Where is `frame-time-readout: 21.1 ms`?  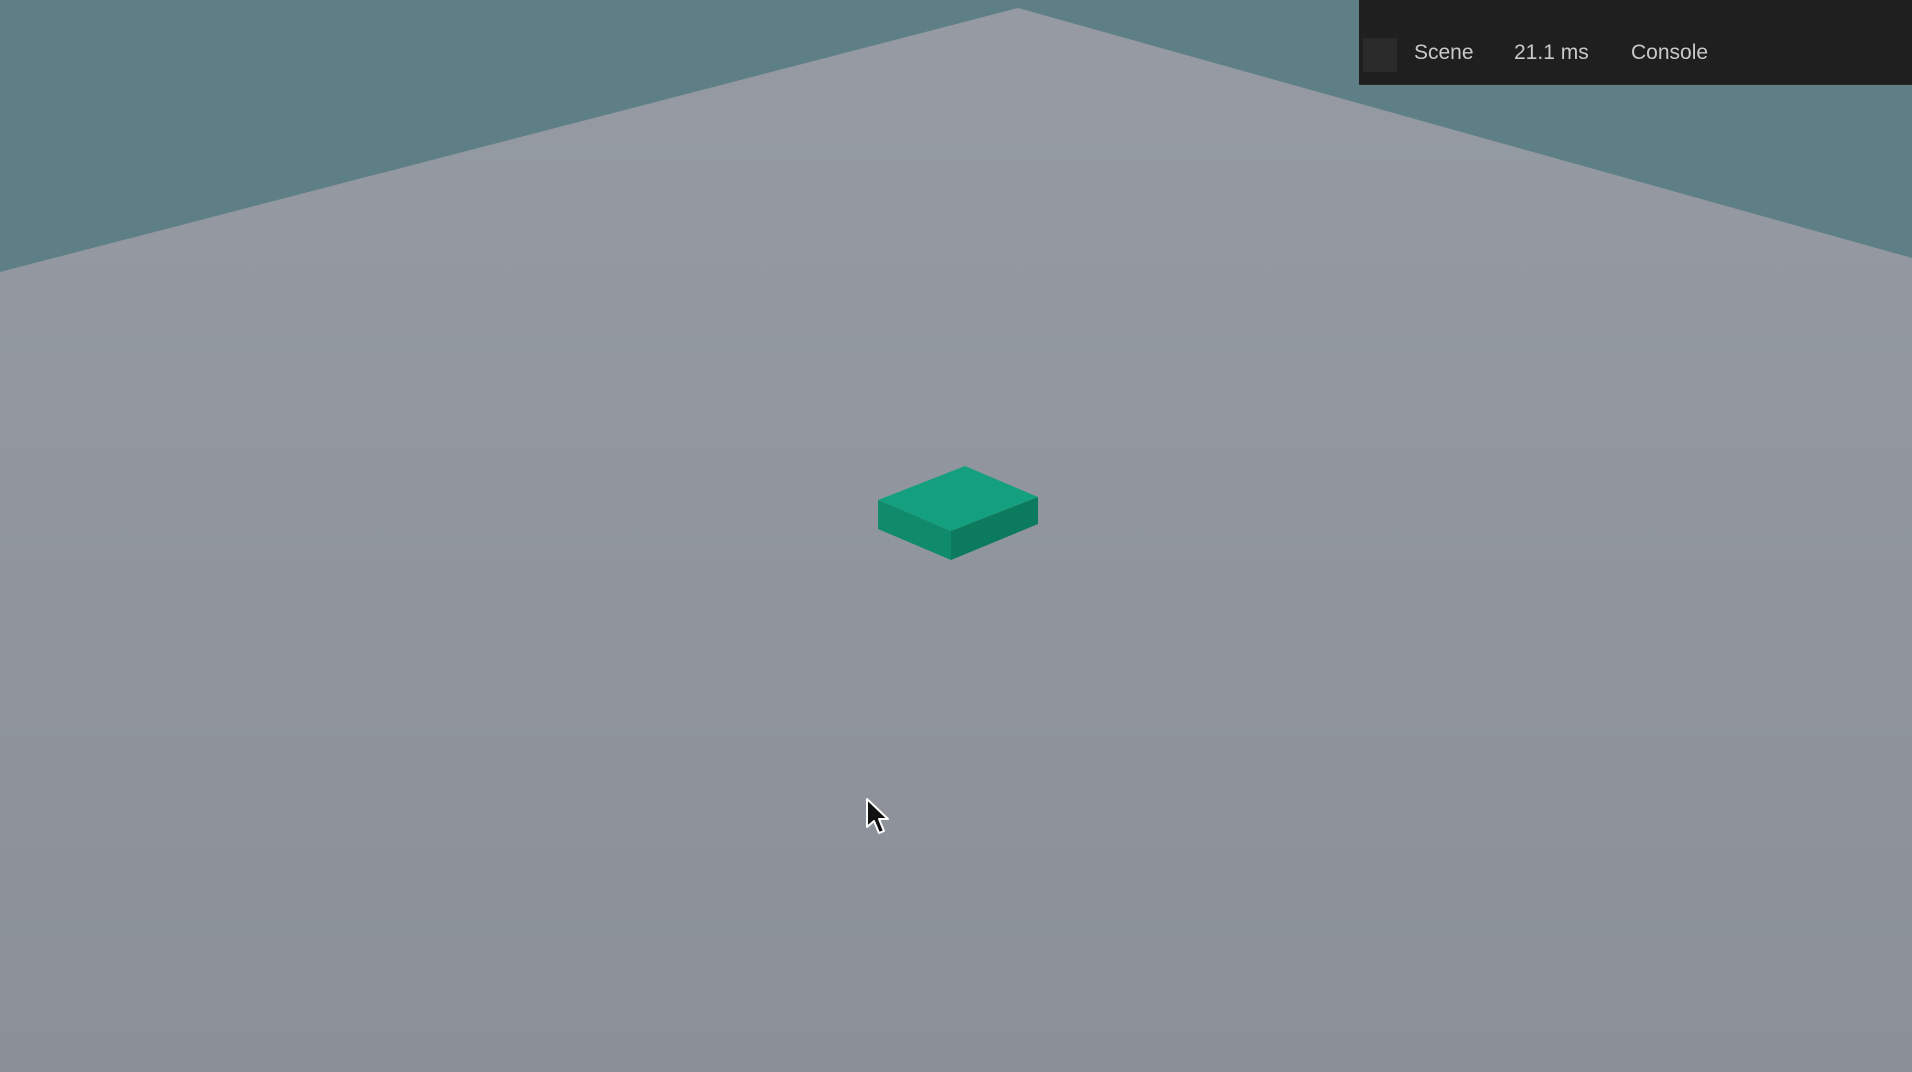
frame-time-readout: 21.1 ms is located at coordinates (1551, 52).